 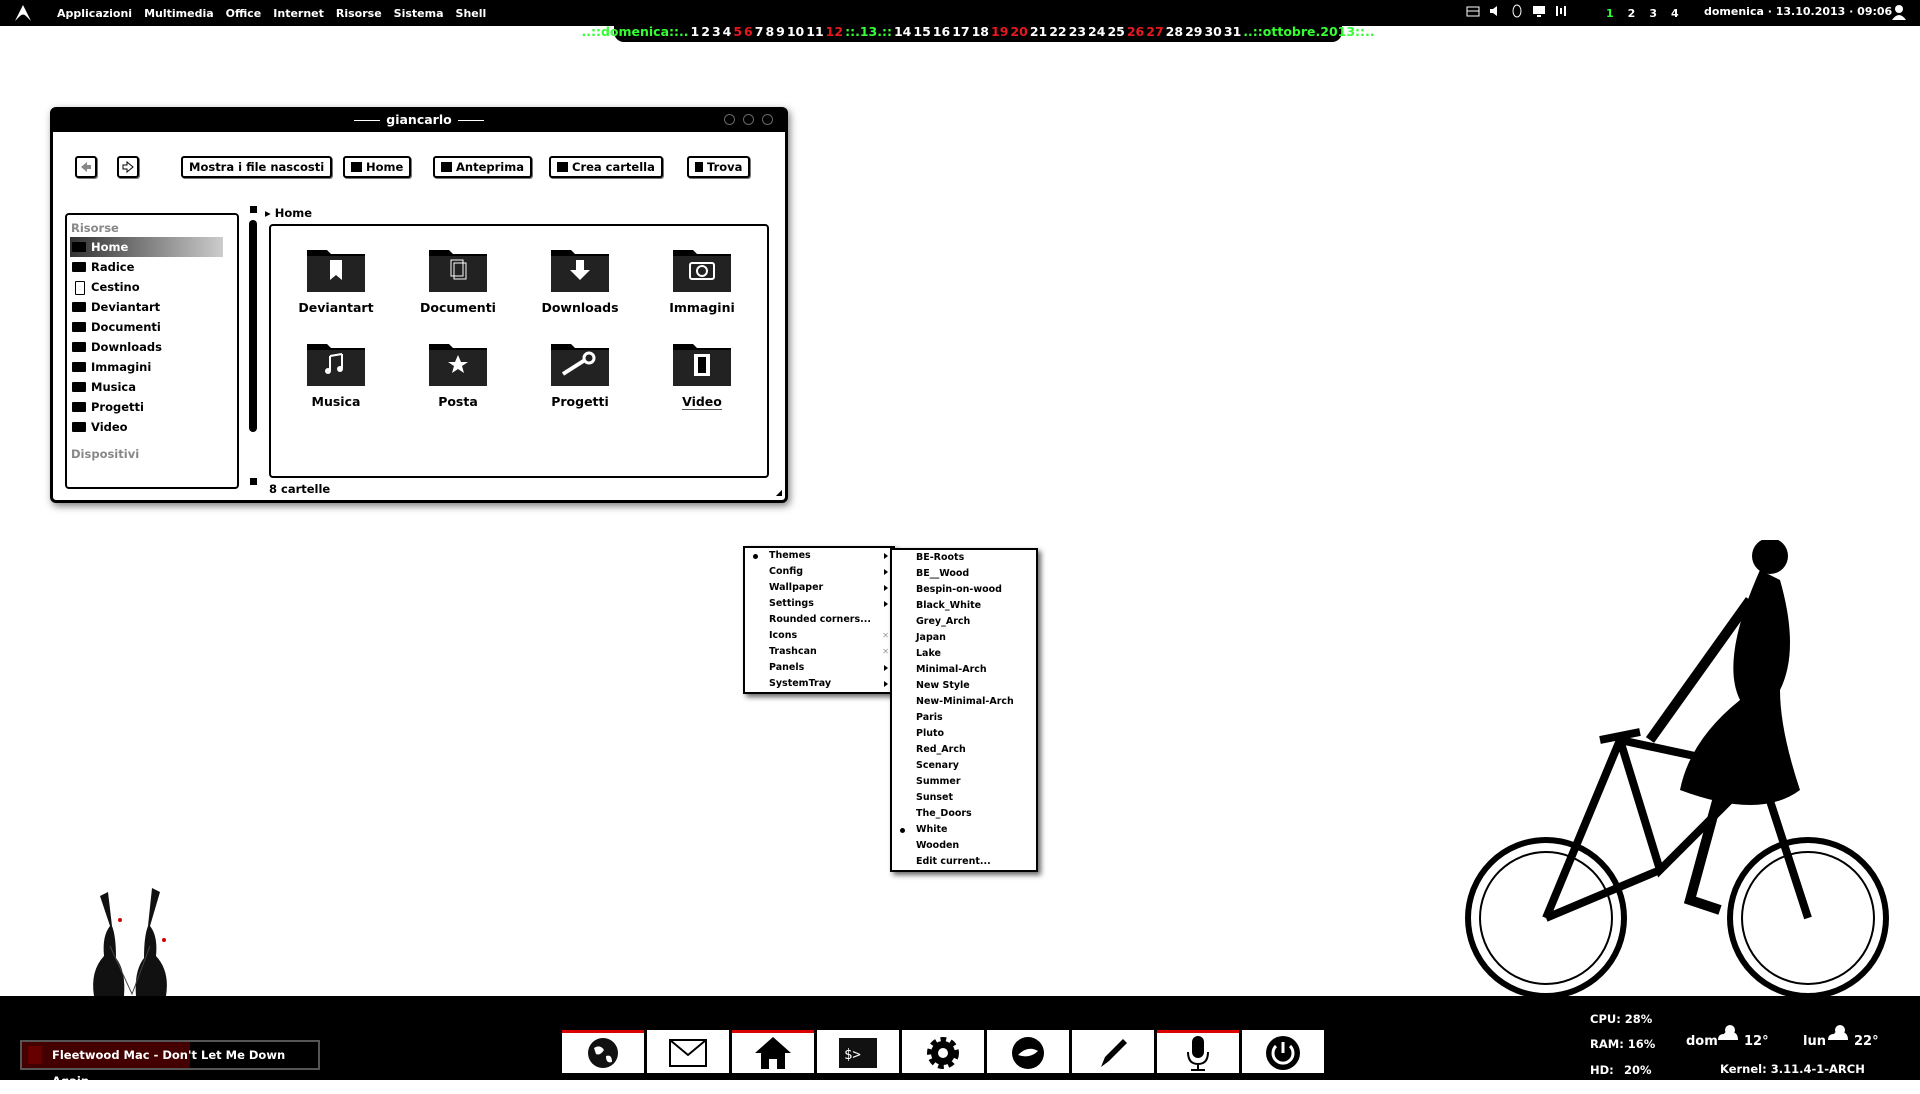 What do you see at coordinates (1561, 11) in the screenshot?
I see `network-icon` at bounding box center [1561, 11].